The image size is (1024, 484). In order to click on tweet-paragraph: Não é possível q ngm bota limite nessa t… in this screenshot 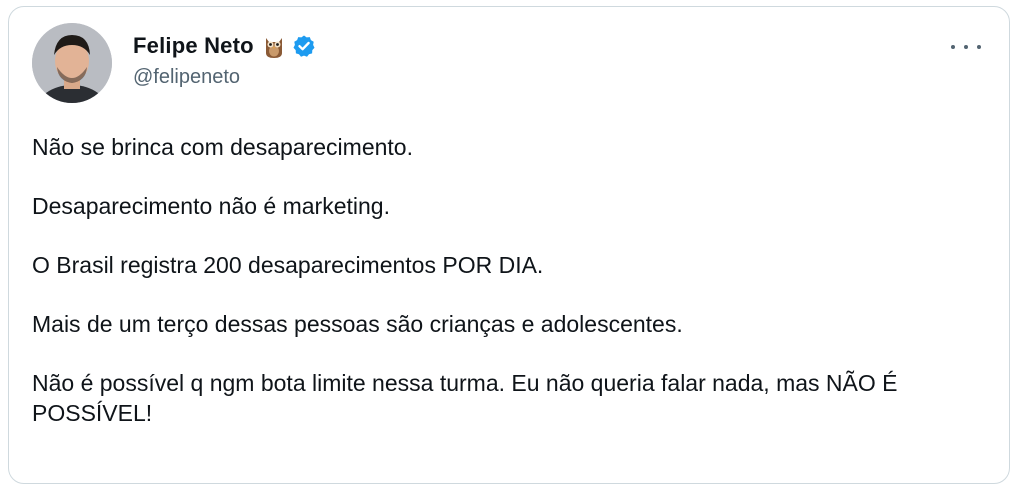, I will do `click(465, 398)`.